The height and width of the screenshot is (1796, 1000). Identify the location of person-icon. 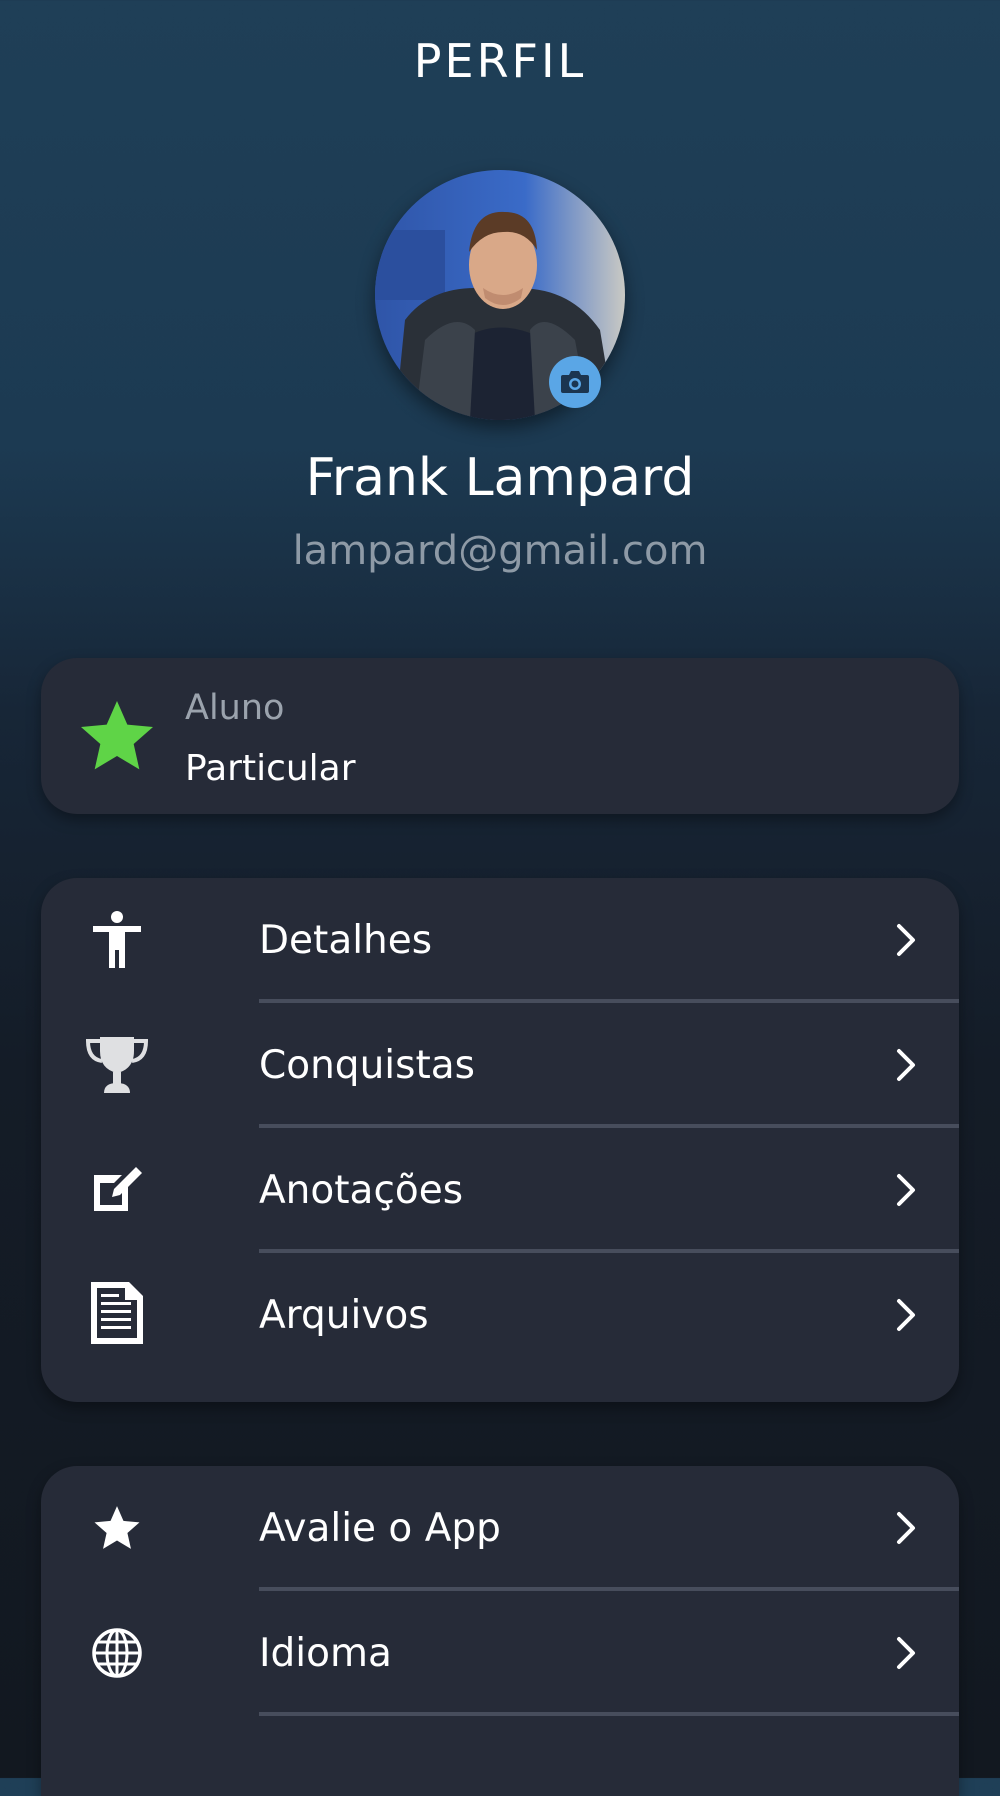
(117, 940).